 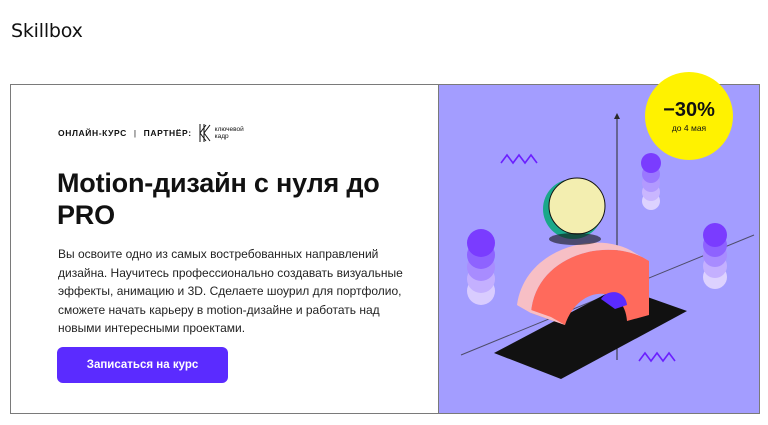 I want to click on partner-logo: ключевой кадр, so click(x=226, y=133).